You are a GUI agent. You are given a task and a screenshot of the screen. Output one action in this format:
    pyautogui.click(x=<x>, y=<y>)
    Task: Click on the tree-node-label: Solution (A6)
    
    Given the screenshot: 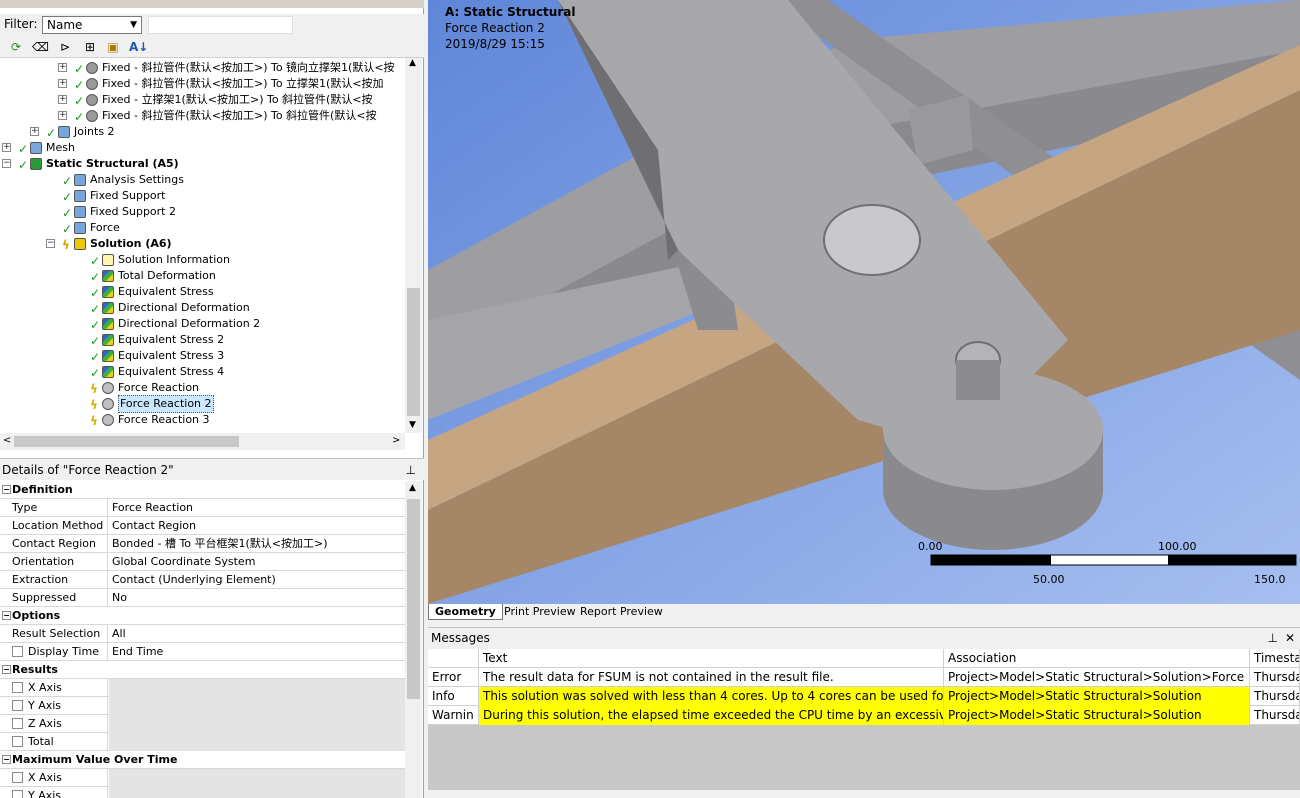 What is the action you would take?
    pyautogui.click(x=131, y=243)
    